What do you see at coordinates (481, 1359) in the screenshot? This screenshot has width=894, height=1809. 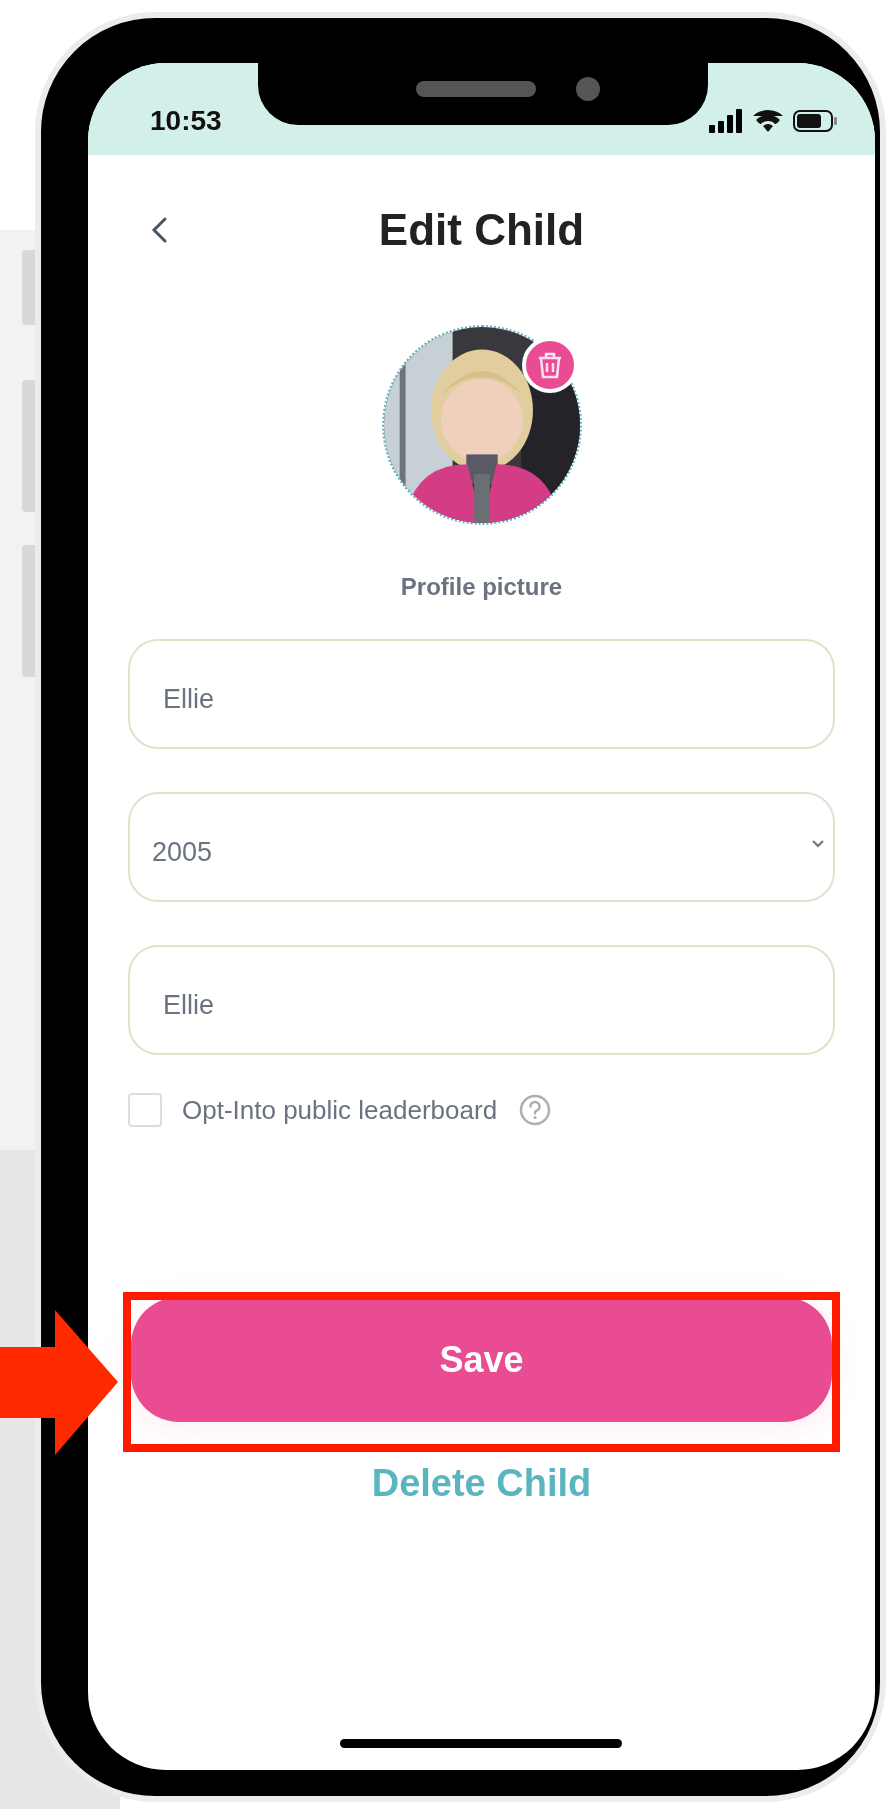 I see `save-button: Save` at bounding box center [481, 1359].